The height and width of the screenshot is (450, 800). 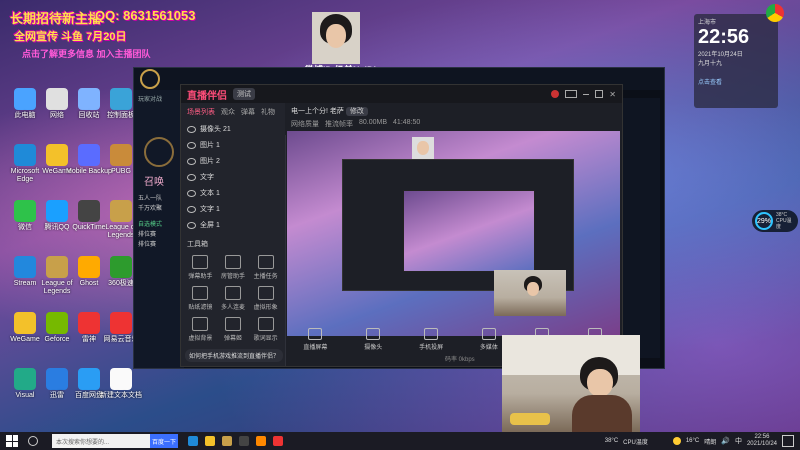 I want to click on lol-logo-icon, so click(x=150, y=79).